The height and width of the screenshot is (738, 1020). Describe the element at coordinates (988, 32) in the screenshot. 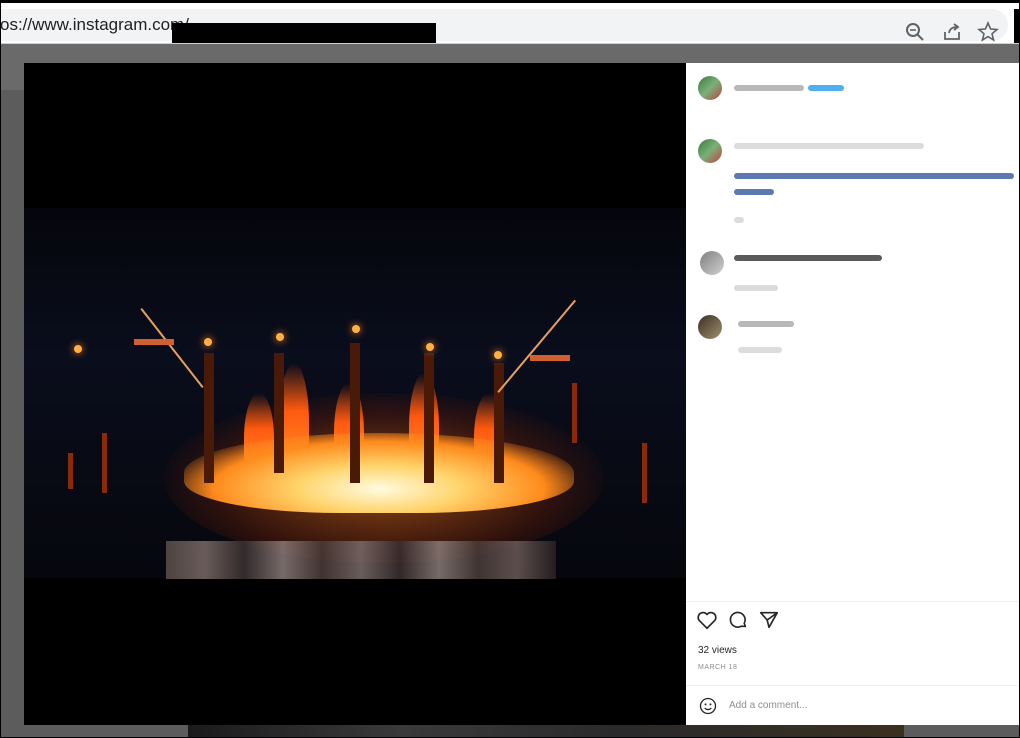

I see `bookmark-star-icon` at that location.